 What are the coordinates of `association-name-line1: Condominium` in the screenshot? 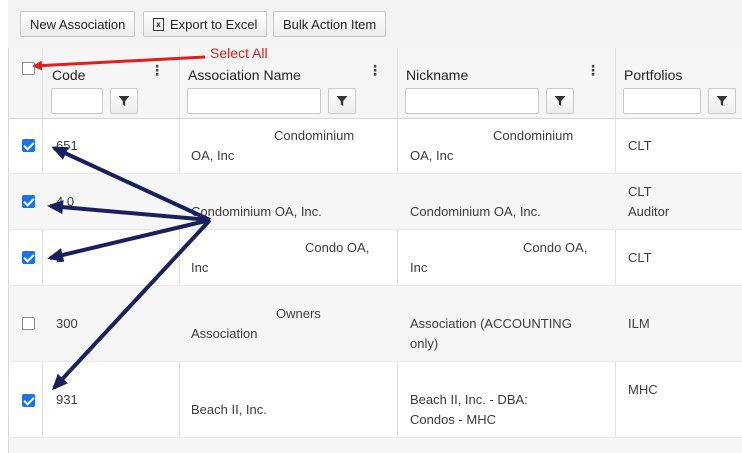 It's located at (314, 135).